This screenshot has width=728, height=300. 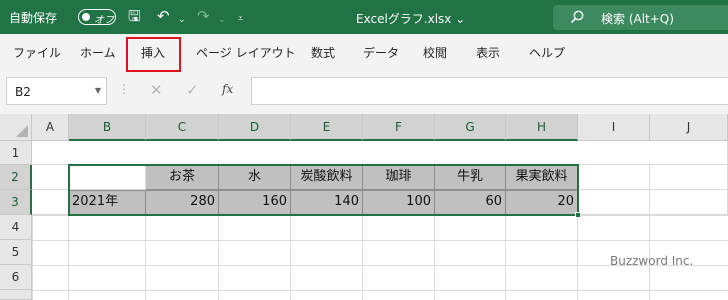 I want to click on autosave-label: 自動保存, so click(x=33, y=18).